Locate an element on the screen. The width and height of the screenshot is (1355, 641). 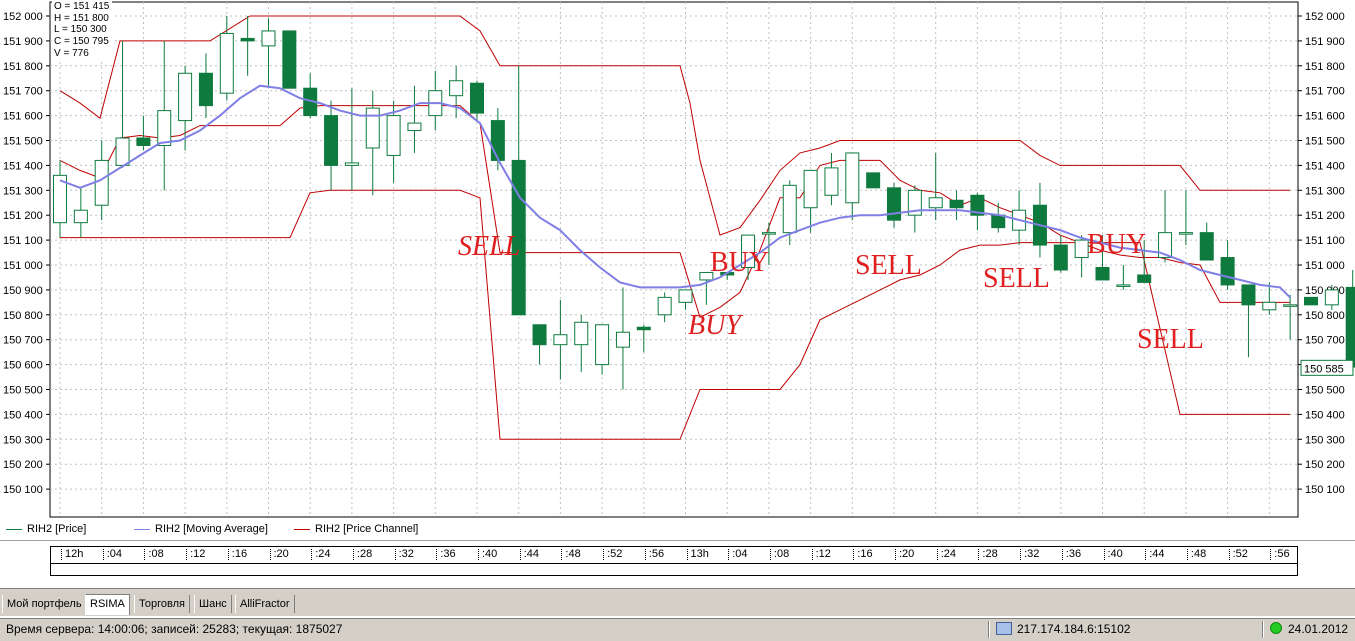
y-tick-label-left: 151 100 is located at coordinates (23, 241).